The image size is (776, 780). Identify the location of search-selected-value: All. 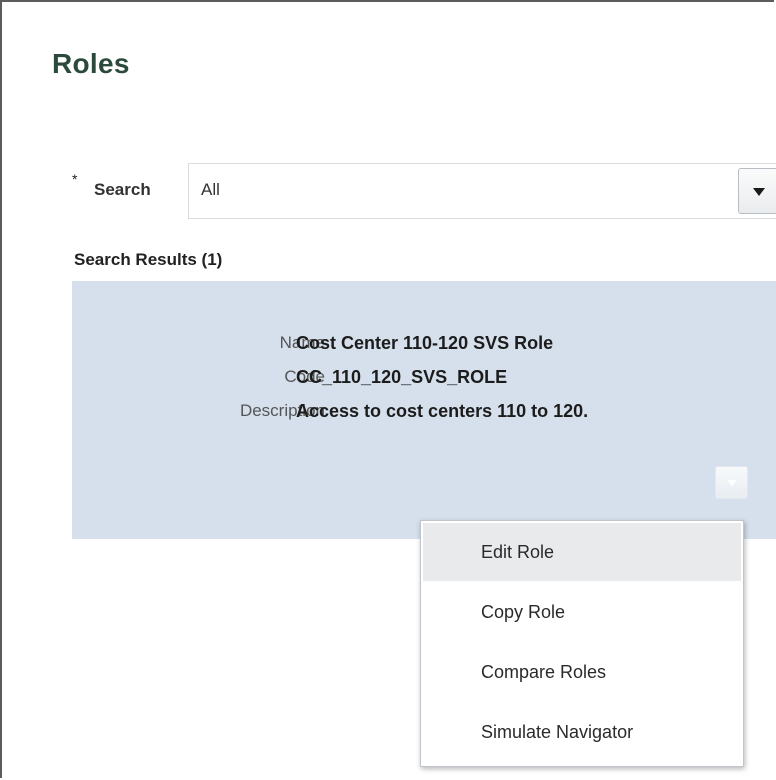
(210, 189).